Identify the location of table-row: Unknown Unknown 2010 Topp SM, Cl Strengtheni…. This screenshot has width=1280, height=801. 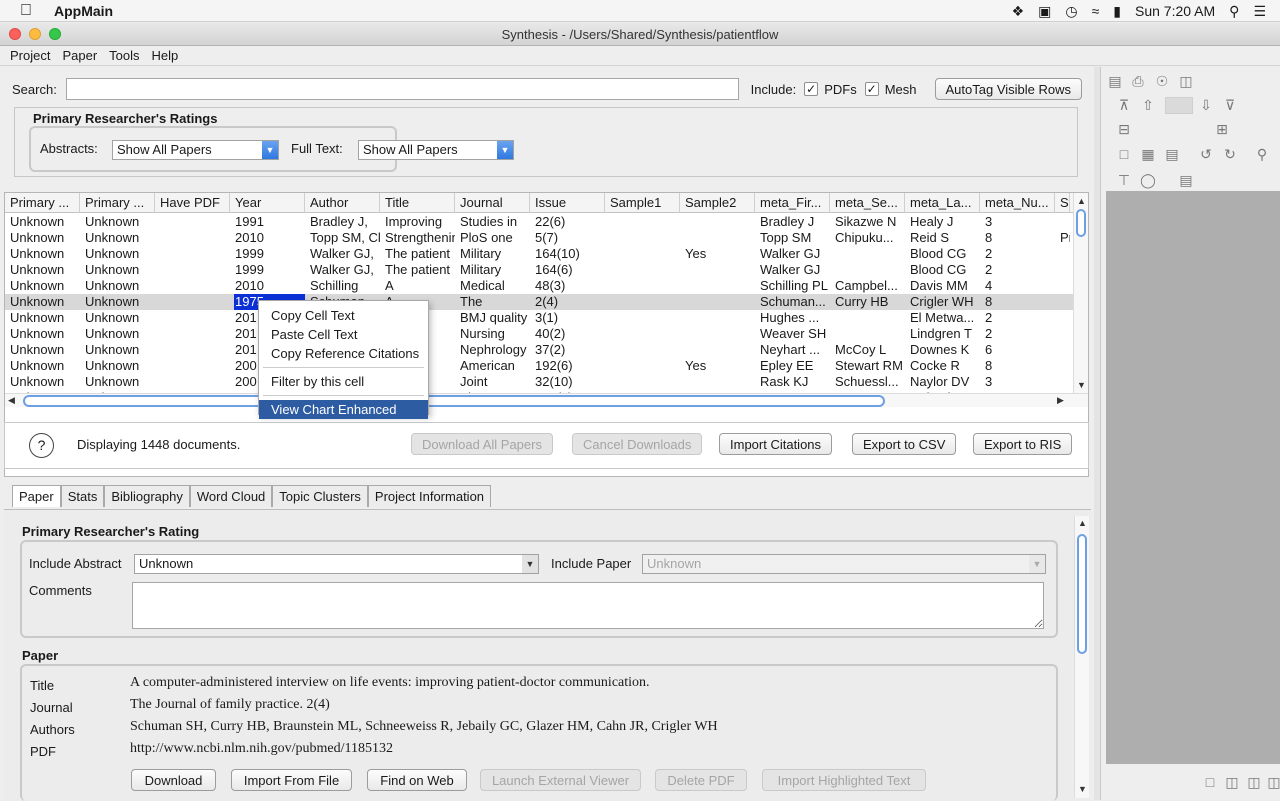
(540, 238).